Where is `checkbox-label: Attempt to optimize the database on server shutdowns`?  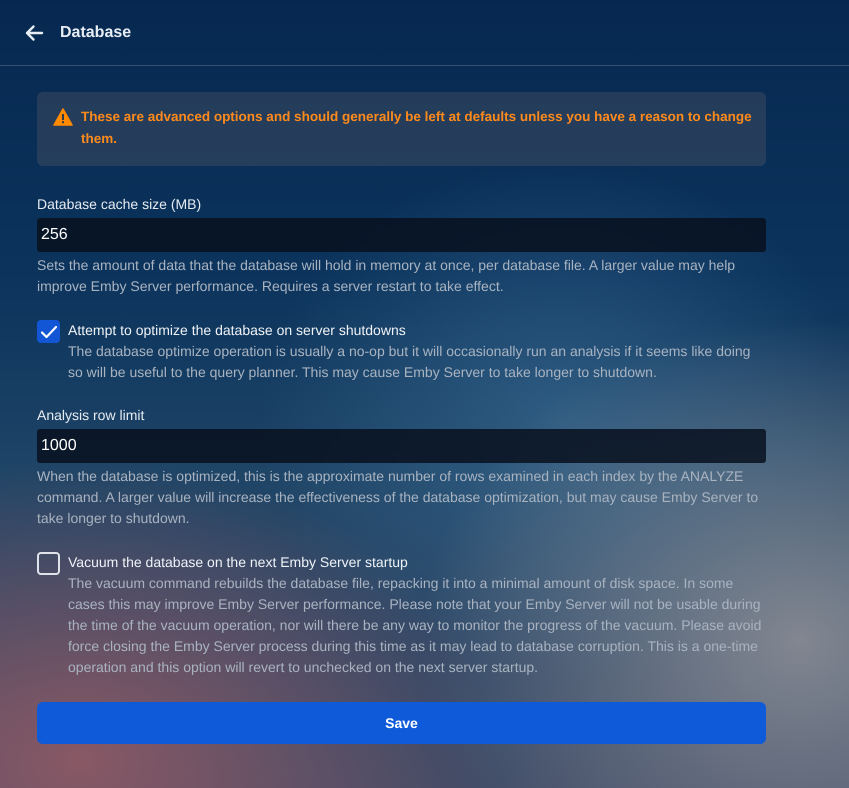 checkbox-label: Attempt to optimize the database on server shutdowns is located at coordinates (237, 330).